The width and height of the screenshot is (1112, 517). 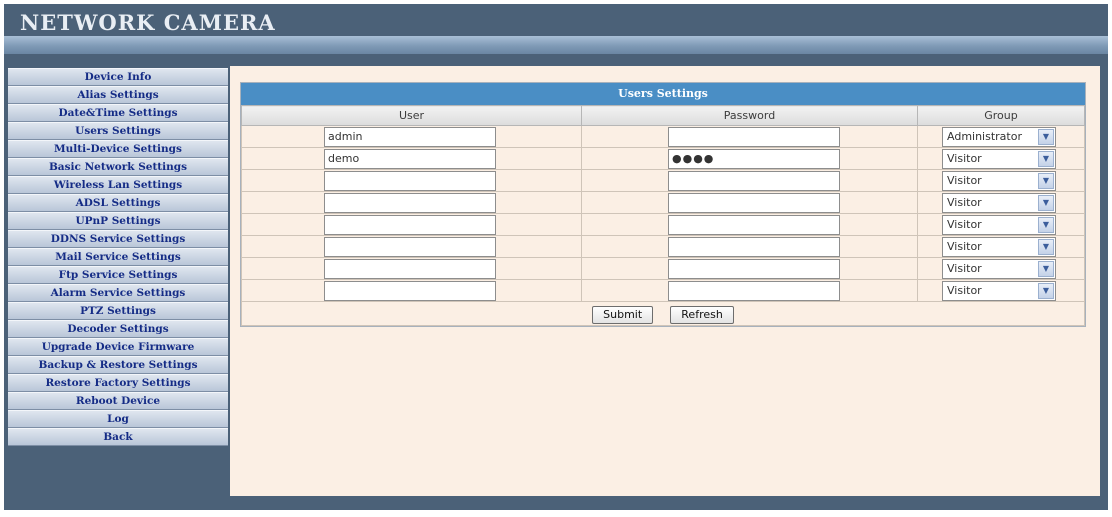 What do you see at coordinates (118, 203) in the screenshot?
I see `sidebar-item-adsl-settings: ADSL Settings` at bounding box center [118, 203].